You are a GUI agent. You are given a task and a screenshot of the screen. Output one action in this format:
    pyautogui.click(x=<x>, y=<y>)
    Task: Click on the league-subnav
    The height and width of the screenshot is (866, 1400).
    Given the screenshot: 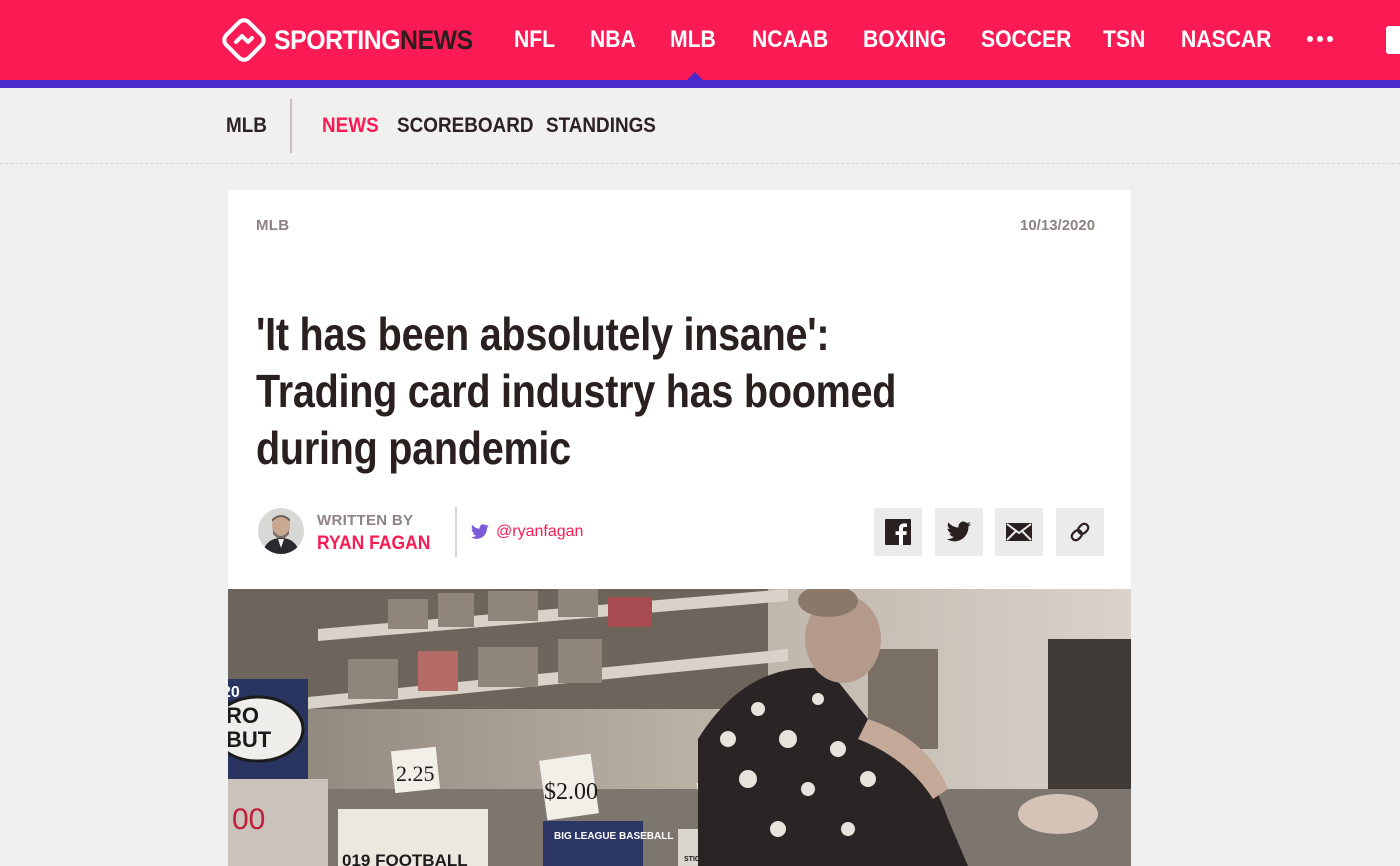 What is the action you would take?
    pyautogui.click(x=700, y=126)
    